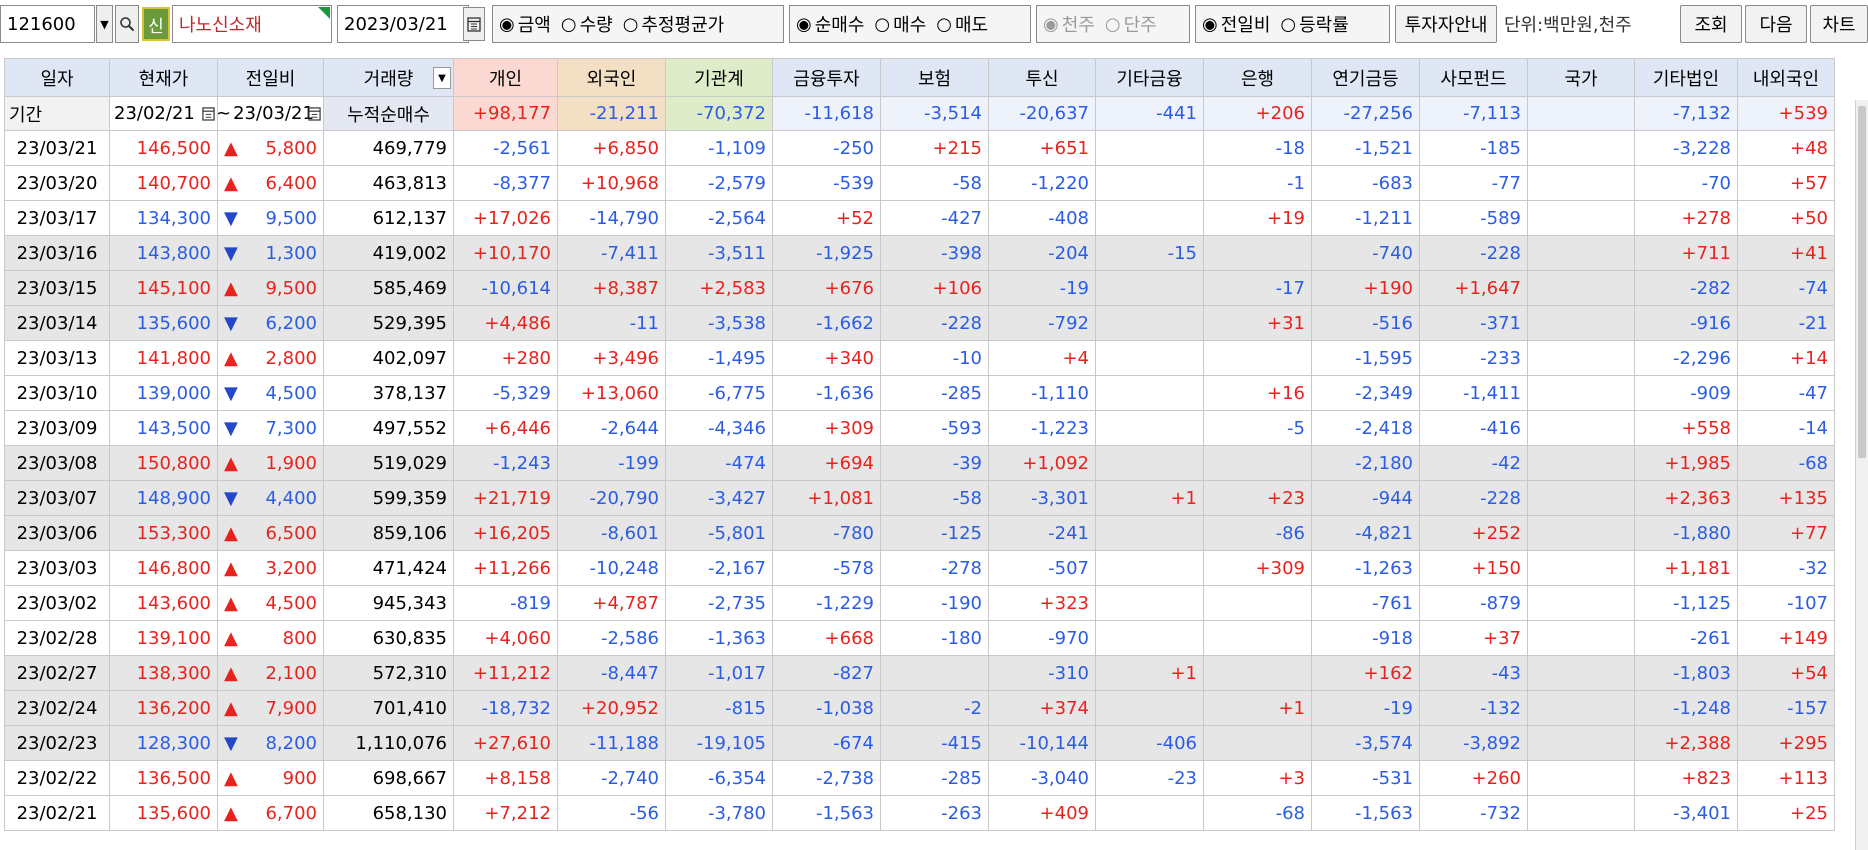 The height and width of the screenshot is (850, 1868). What do you see at coordinates (611, 813) in the screenshot?
I see `value-cell: -56` at bounding box center [611, 813].